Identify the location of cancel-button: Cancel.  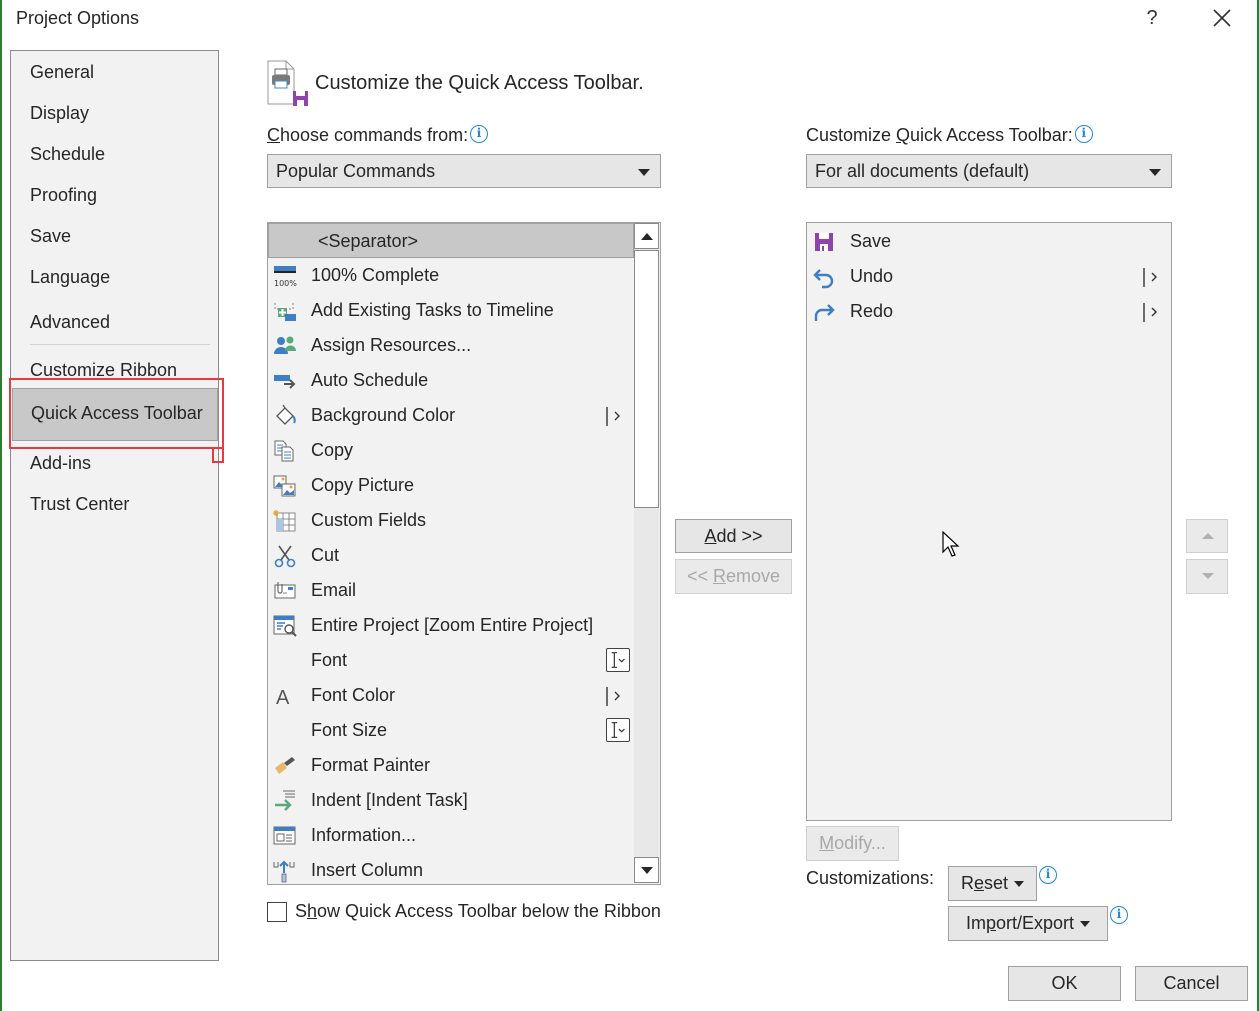
(1191, 983).